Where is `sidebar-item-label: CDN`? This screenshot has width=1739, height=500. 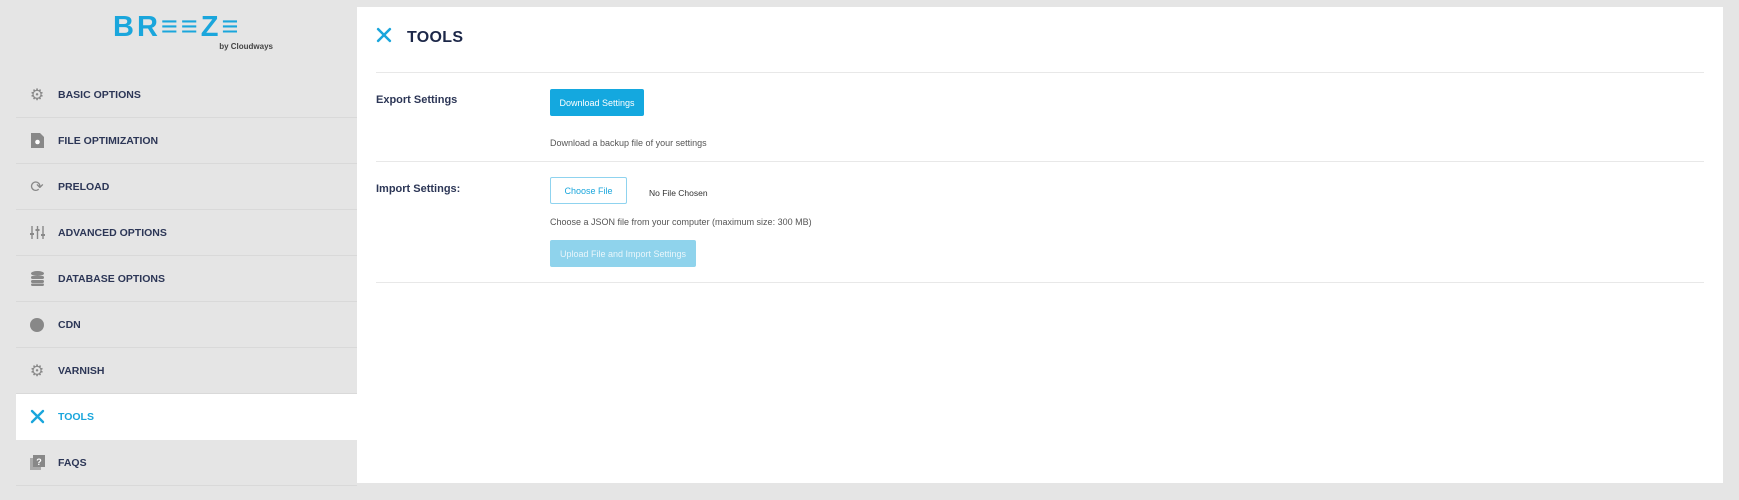
sidebar-item-label: CDN is located at coordinates (69, 324).